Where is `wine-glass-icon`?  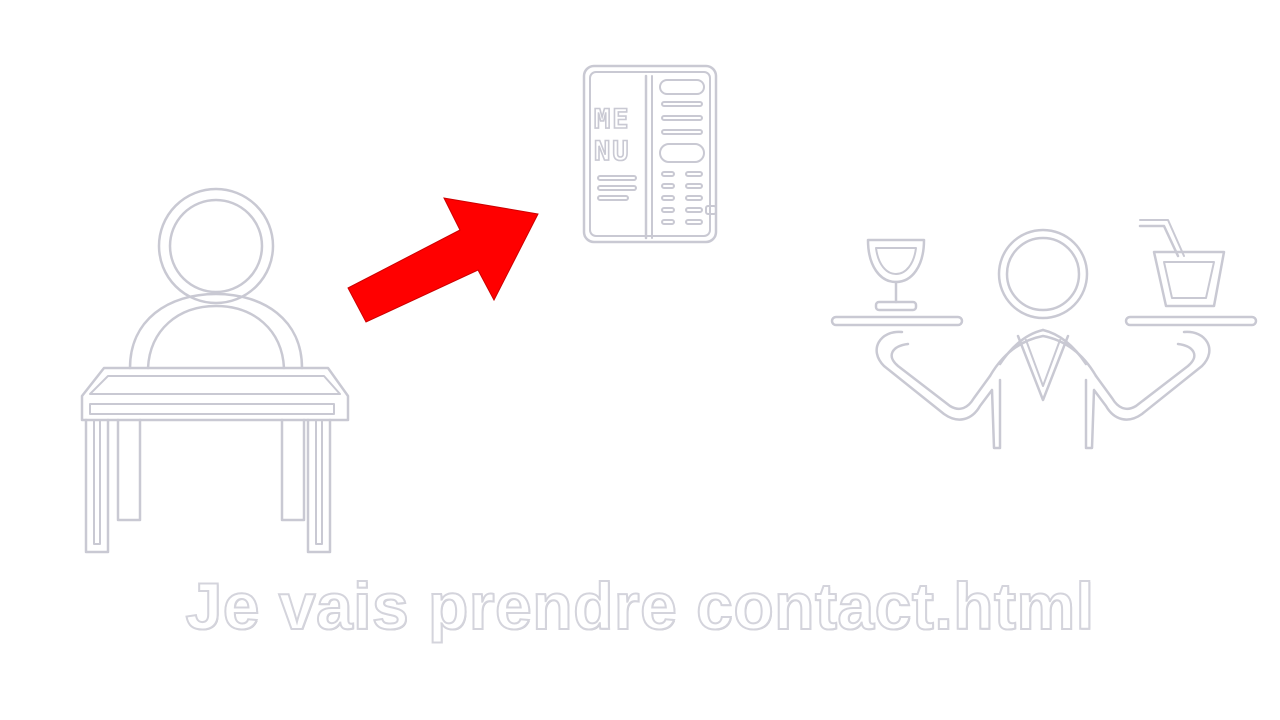 wine-glass-icon is located at coordinates (896, 275).